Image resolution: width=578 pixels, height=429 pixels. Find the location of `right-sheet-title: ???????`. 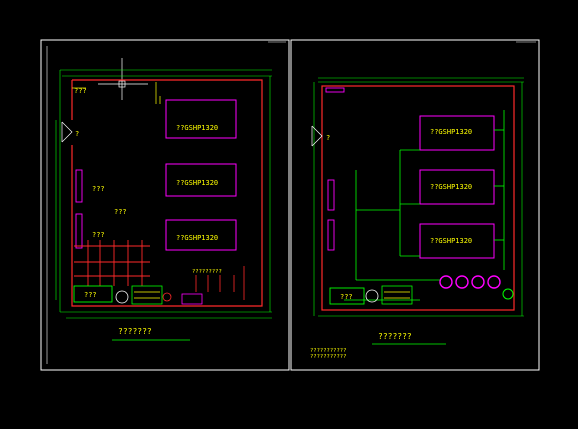

right-sheet-title: ??????? is located at coordinates (395, 336).